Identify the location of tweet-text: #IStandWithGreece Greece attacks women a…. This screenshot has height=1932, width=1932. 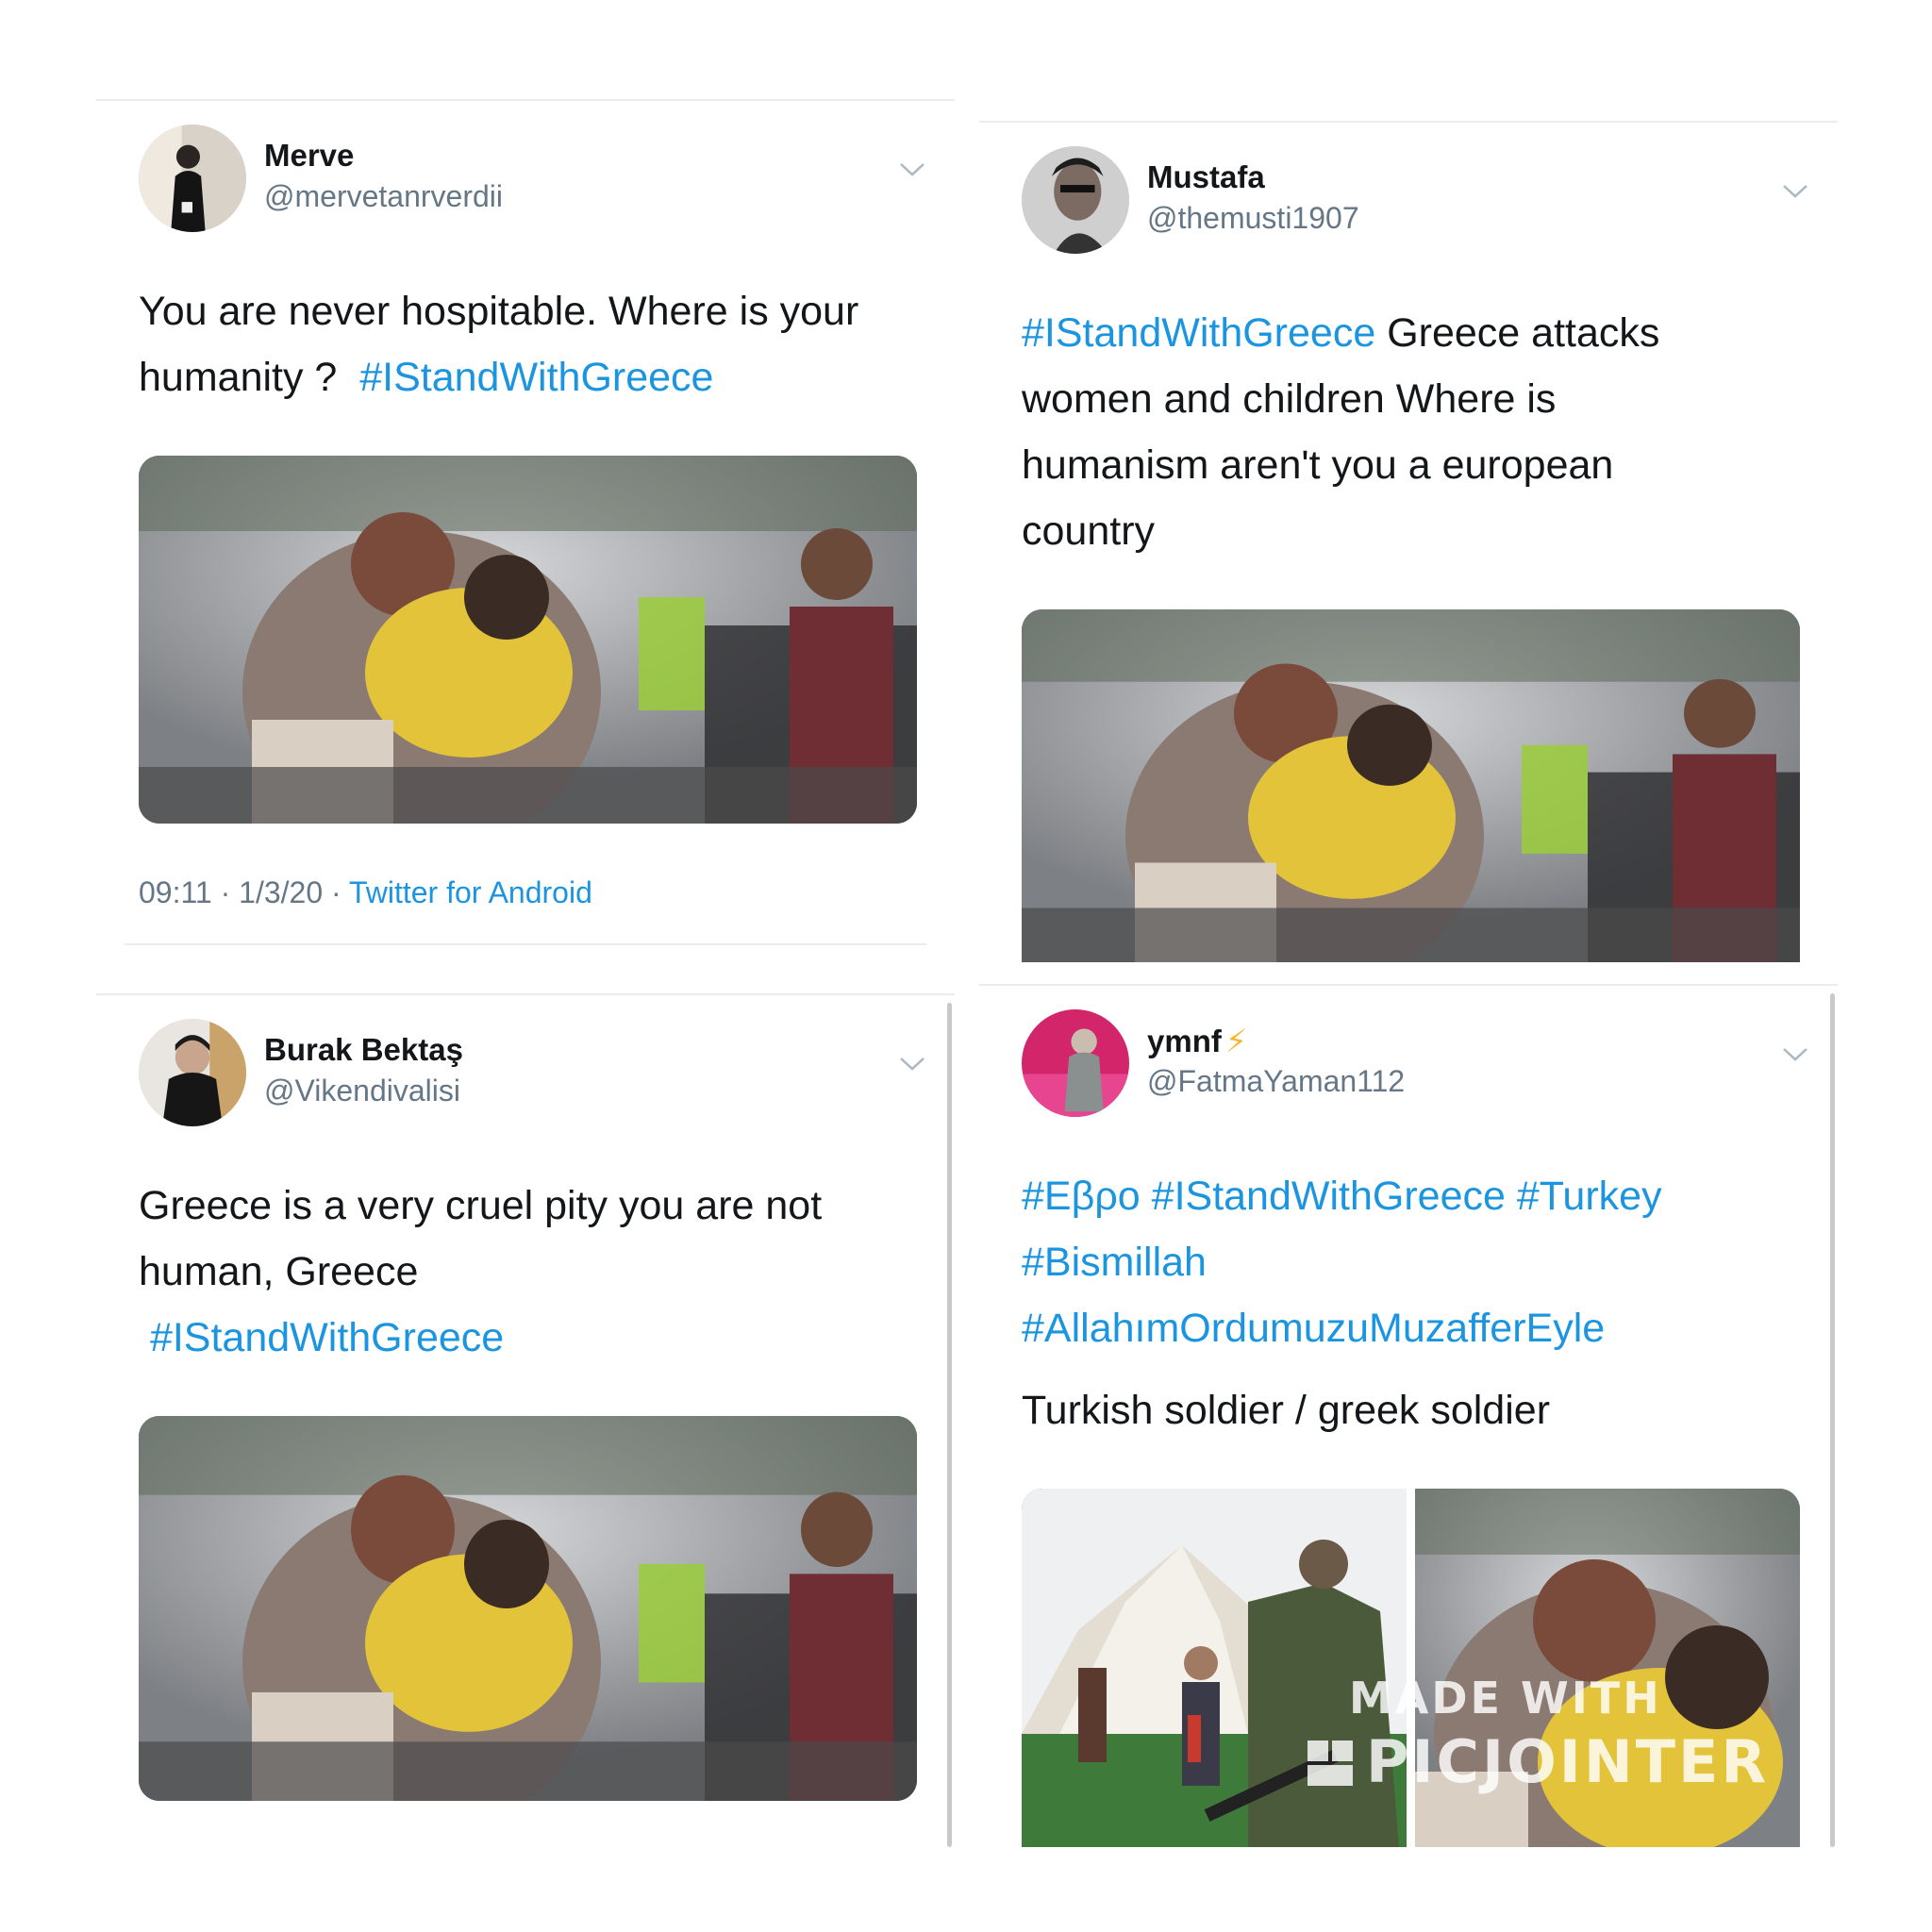
(1413, 432).